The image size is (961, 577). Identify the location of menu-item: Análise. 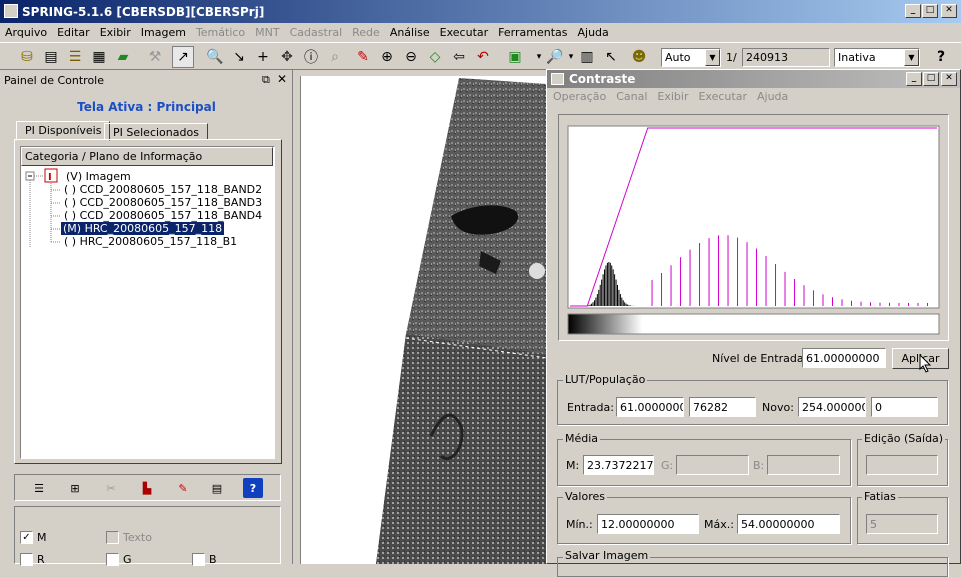
(410, 32).